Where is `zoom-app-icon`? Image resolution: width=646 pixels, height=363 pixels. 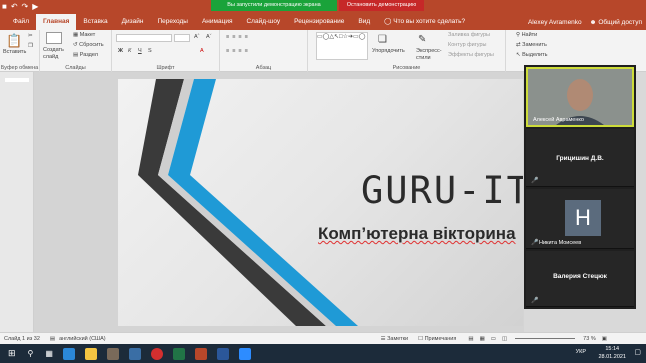 zoom-app-icon is located at coordinates (244, 353).